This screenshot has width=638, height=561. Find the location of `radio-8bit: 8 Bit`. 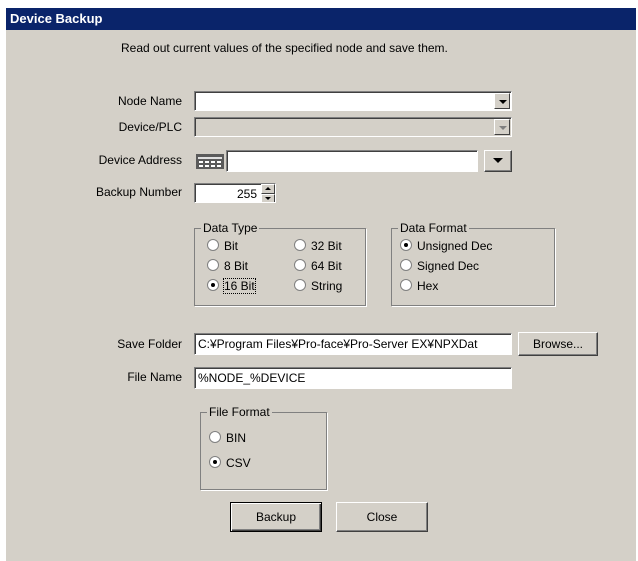

radio-8bit: 8 Bit is located at coordinates (227, 266).